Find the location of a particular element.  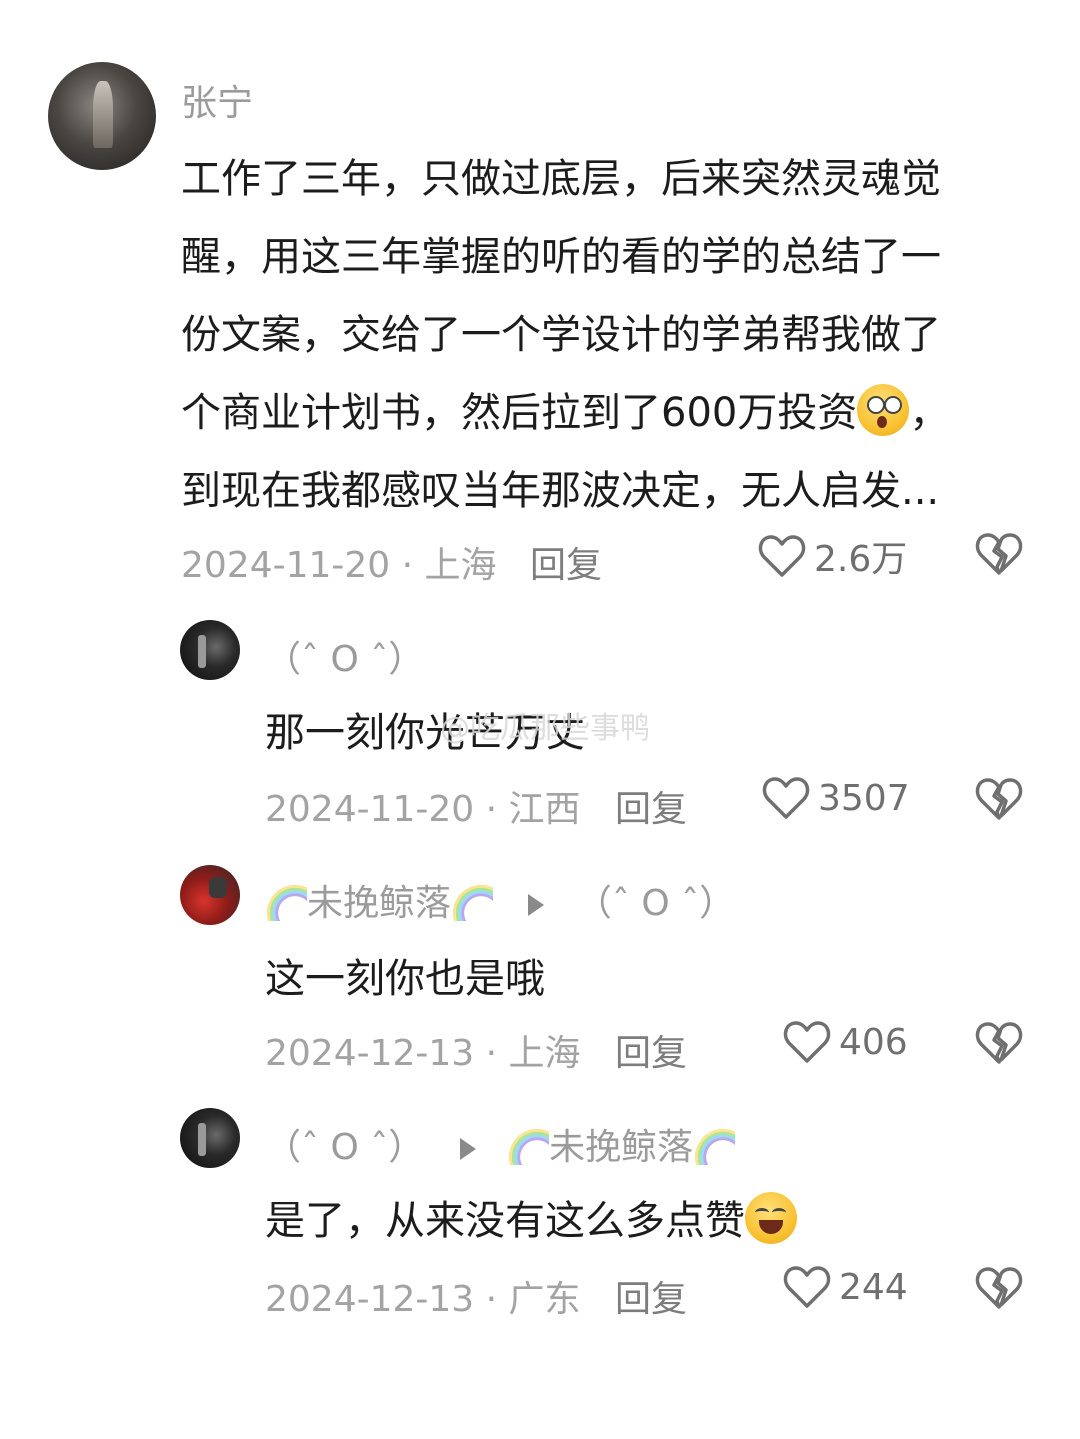

reply-to-author: （ˆ O ˆ） is located at coordinates (655, 903).